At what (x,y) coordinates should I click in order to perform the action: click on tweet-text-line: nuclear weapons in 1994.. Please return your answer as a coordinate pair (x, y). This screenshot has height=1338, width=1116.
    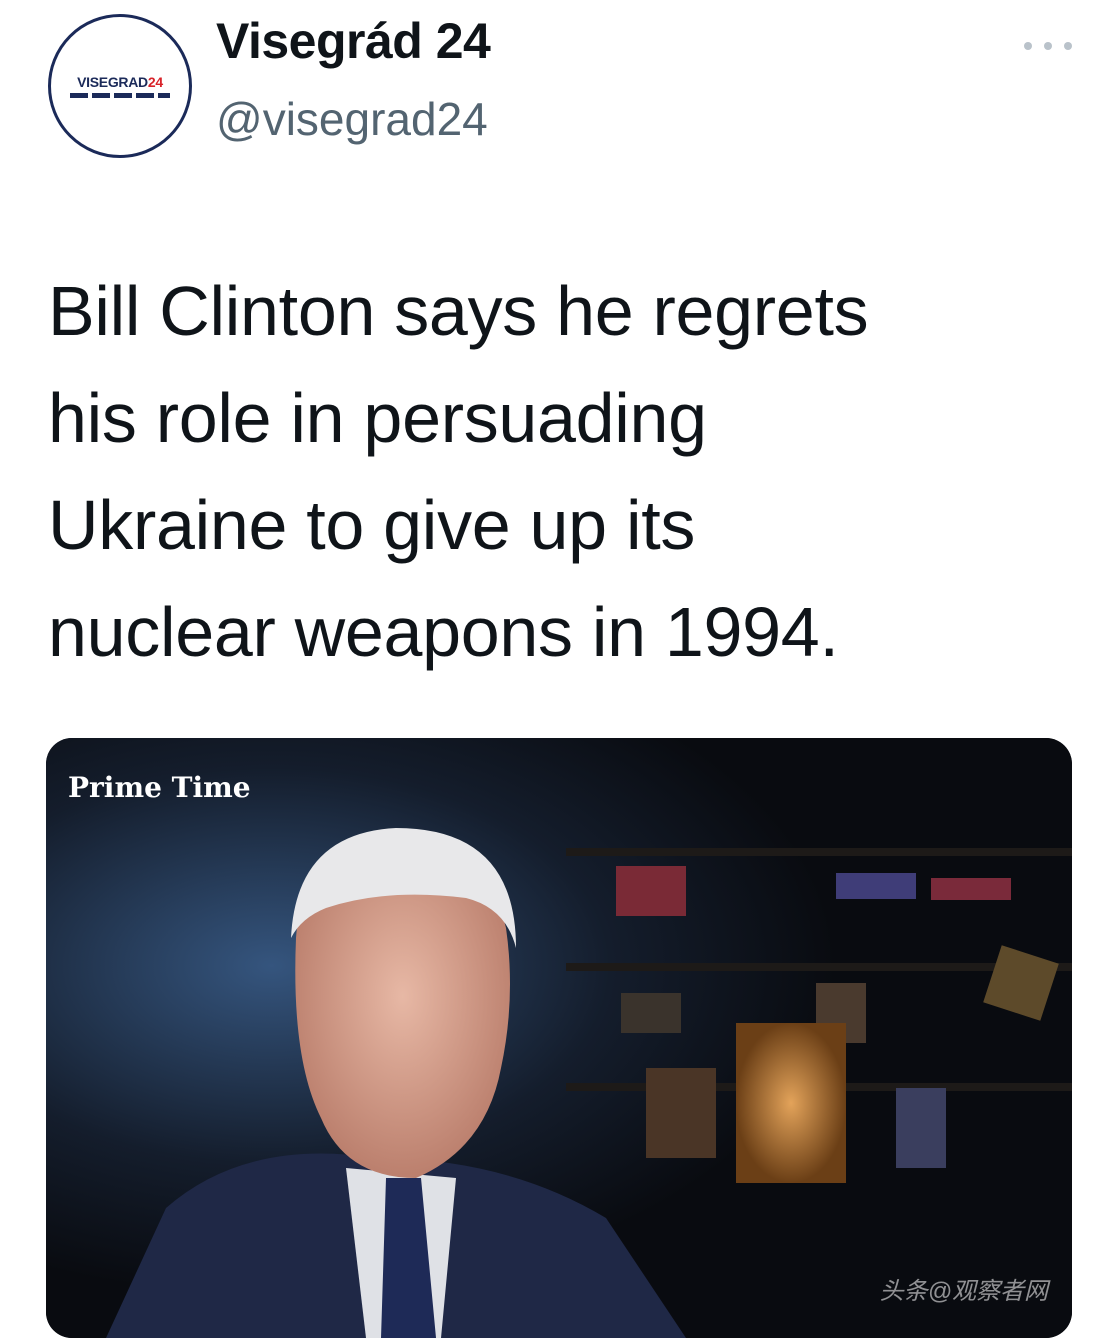
    Looking at the image, I should click on (443, 632).